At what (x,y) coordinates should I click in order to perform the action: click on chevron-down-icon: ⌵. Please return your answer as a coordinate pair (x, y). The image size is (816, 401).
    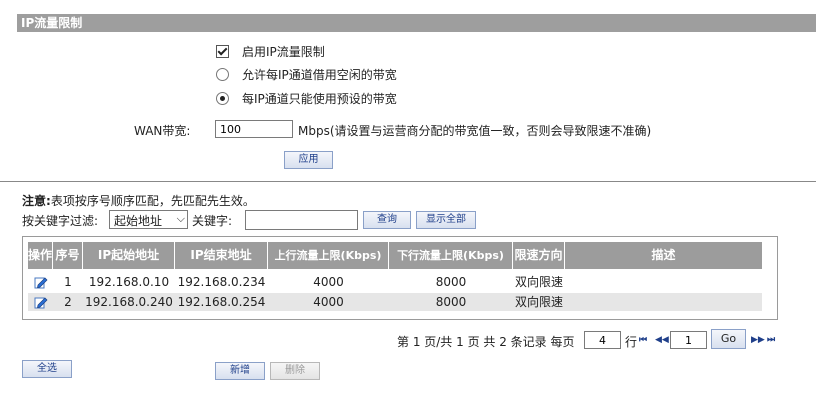
    Looking at the image, I should click on (180, 218).